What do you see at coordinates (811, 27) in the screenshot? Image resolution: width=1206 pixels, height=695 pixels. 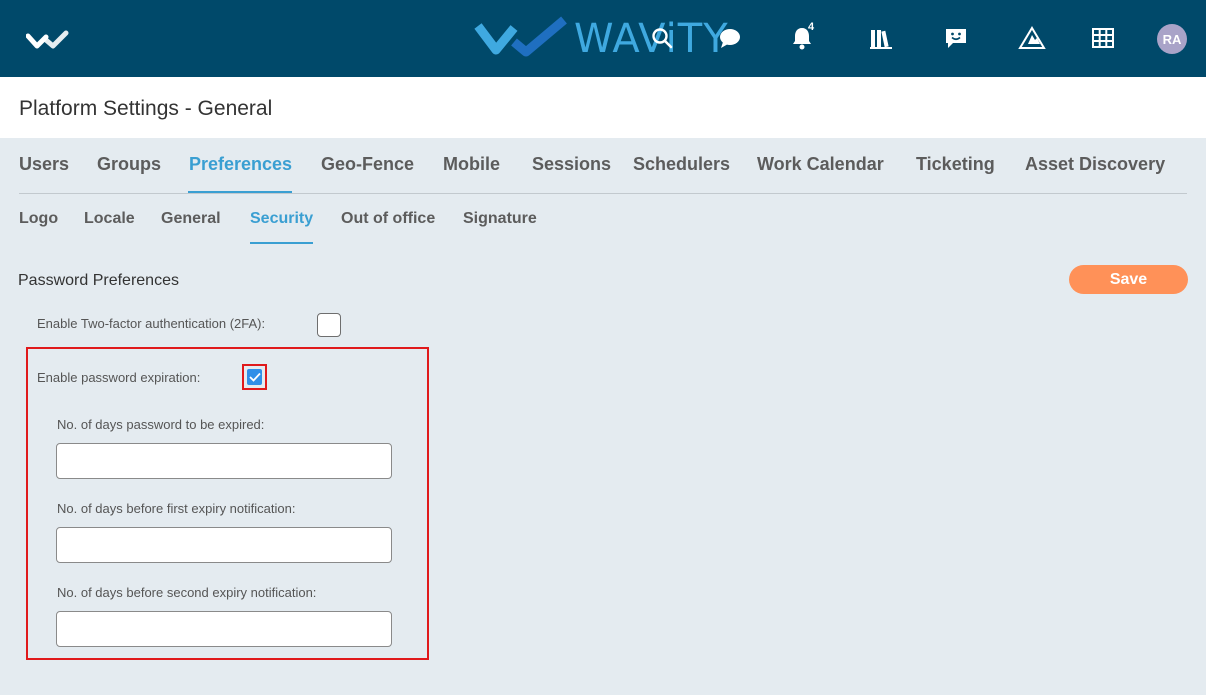 I see `notification-count: 4` at bounding box center [811, 27].